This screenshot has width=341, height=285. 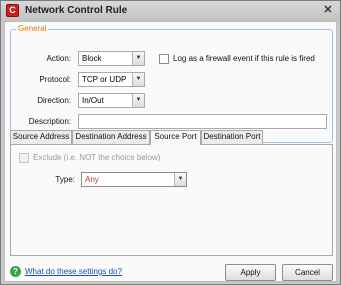 I want to click on close-icon: ✕, so click(x=328, y=10).